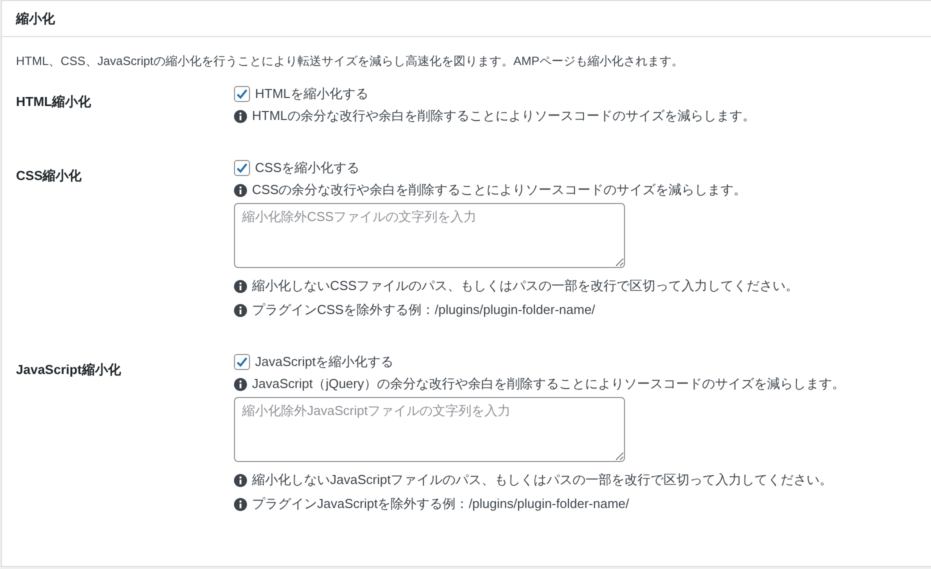  What do you see at coordinates (35, 19) in the screenshot?
I see `panel-title: 縮小化` at bounding box center [35, 19].